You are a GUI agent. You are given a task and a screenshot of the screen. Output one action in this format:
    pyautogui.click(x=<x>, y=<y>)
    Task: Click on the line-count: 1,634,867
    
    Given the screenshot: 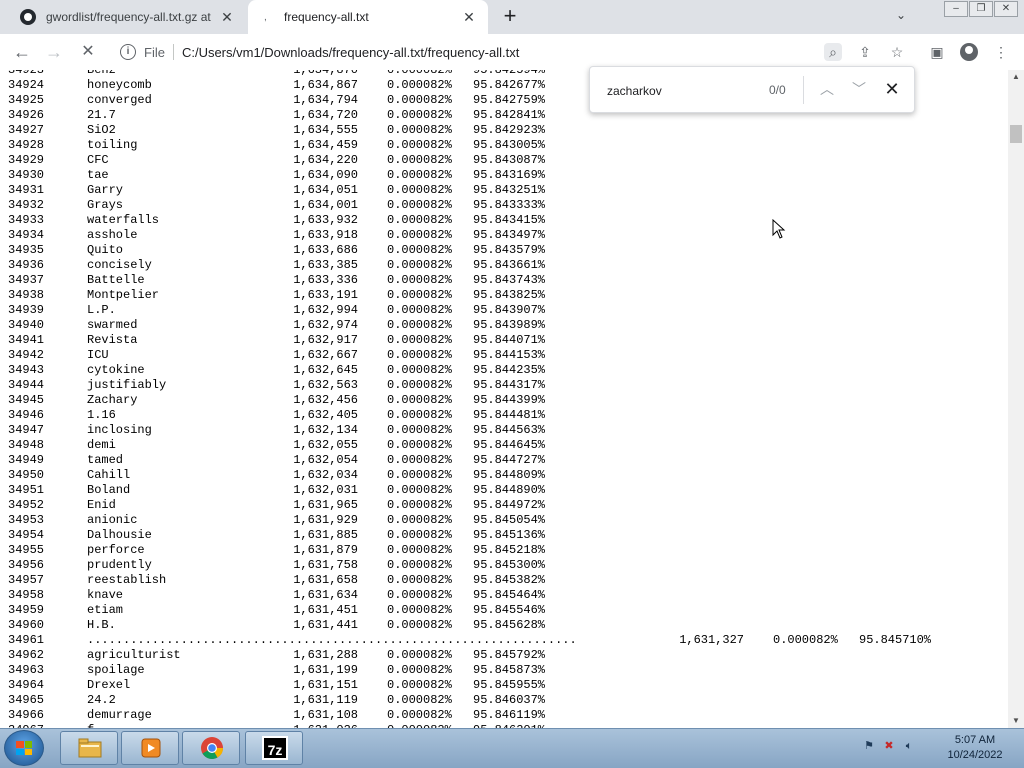 What is the action you would take?
    pyautogui.click(x=325, y=85)
    